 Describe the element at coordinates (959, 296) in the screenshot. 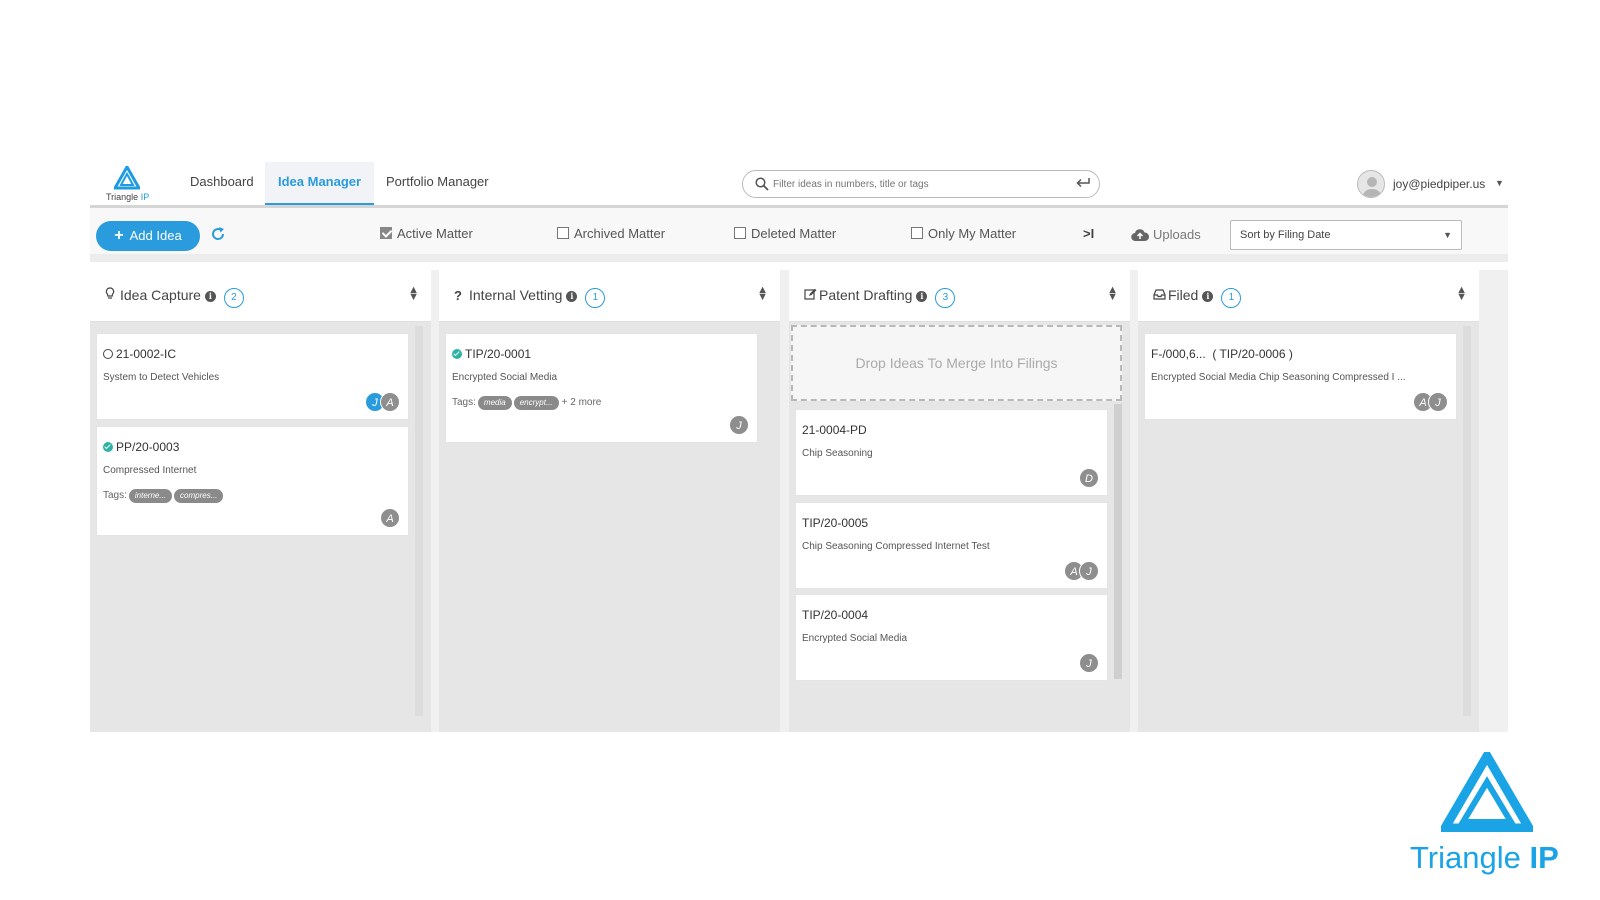

I see `column-header: Patent Drafting i 3 ▲ ▼` at that location.